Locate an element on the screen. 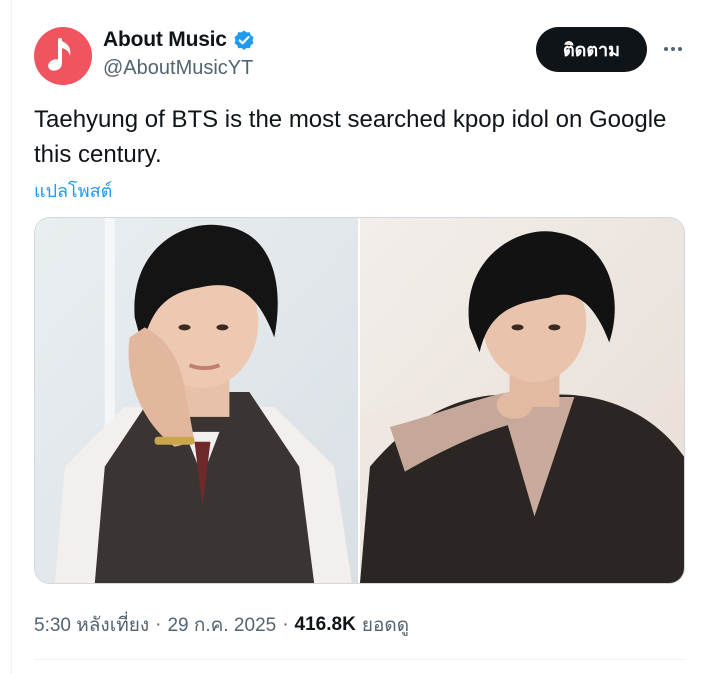 The image size is (708, 674). more-options-icon is located at coordinates (673, 49).